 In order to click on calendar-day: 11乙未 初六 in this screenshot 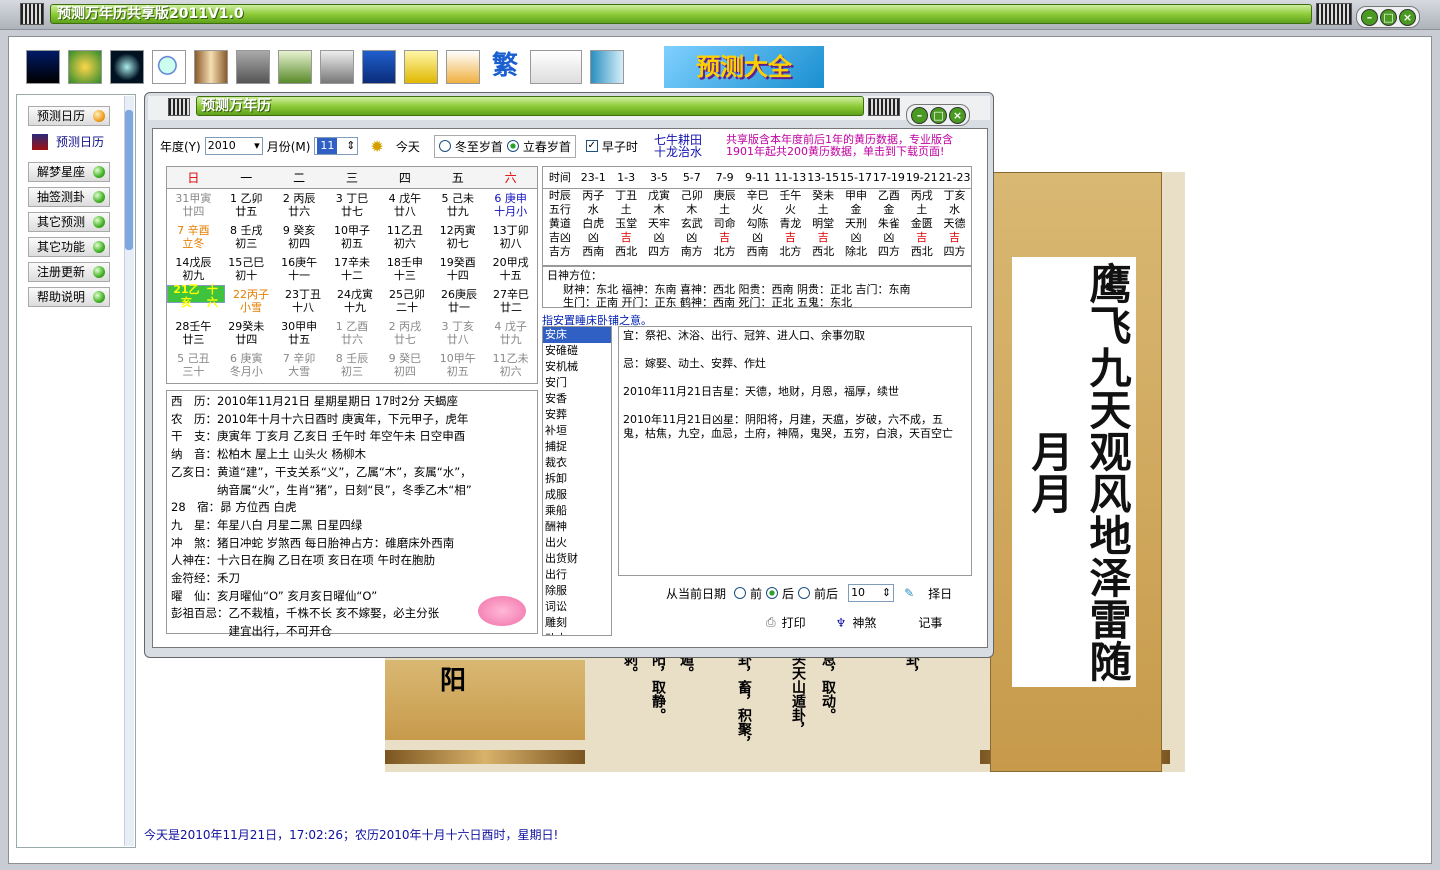, I will do `click(510, 365)`.